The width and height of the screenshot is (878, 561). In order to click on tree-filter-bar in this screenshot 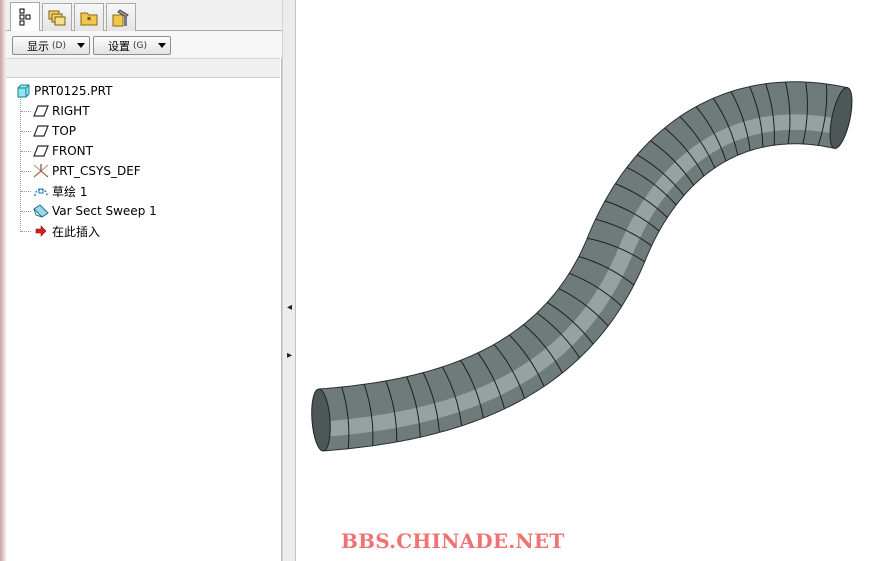, I will do `click(143, 68)`.